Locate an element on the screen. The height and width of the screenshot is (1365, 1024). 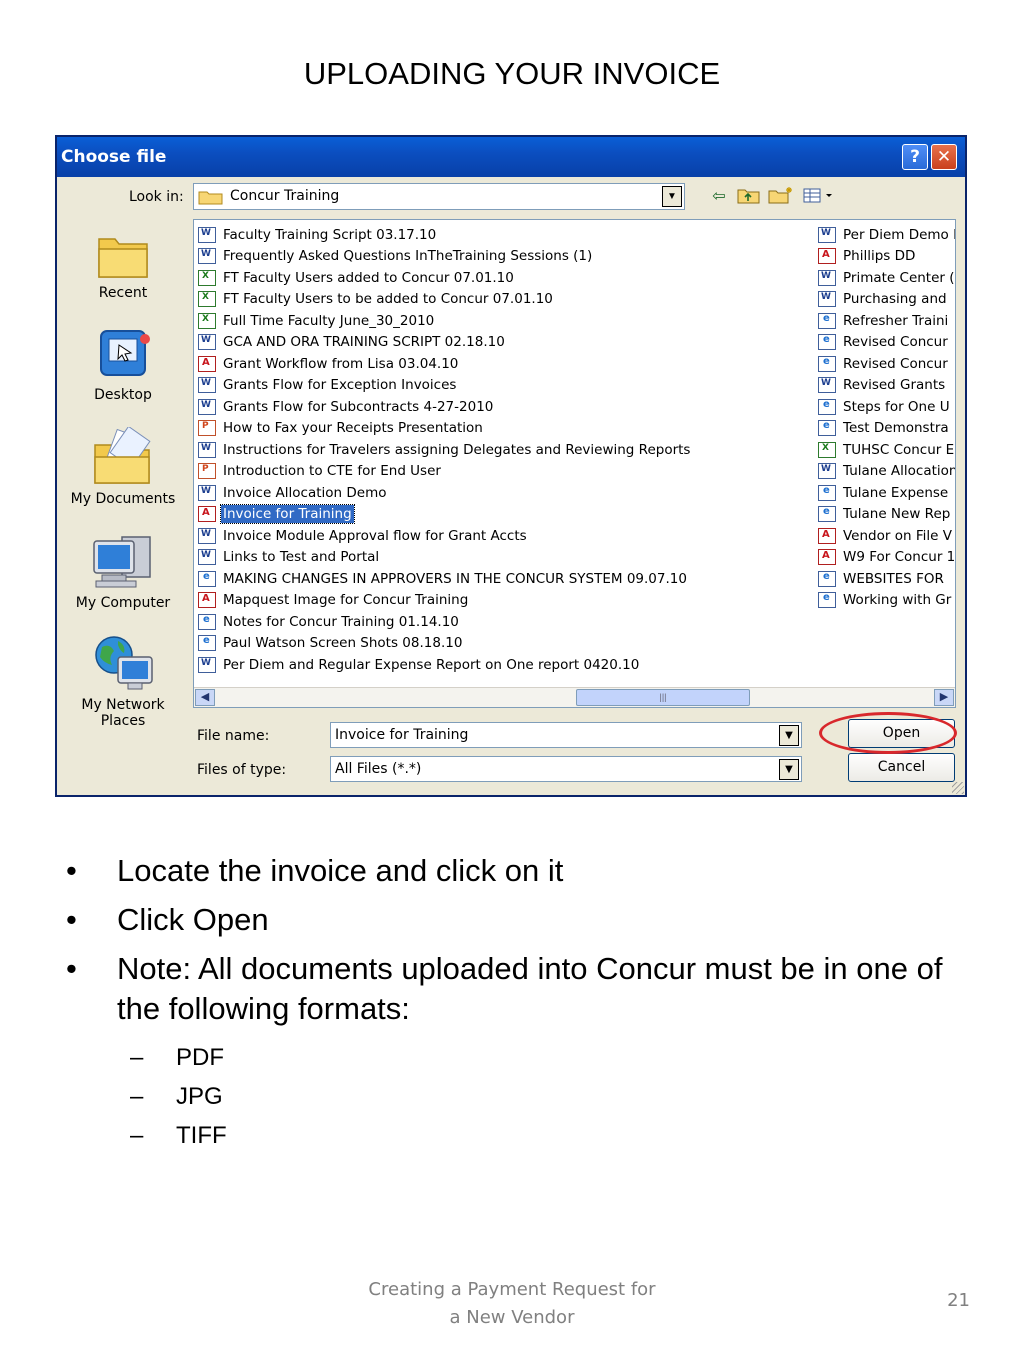
file-item: GCA AND ORA TRAINING SCRIPT 02.18.10 is located at coordinates (506, 343).